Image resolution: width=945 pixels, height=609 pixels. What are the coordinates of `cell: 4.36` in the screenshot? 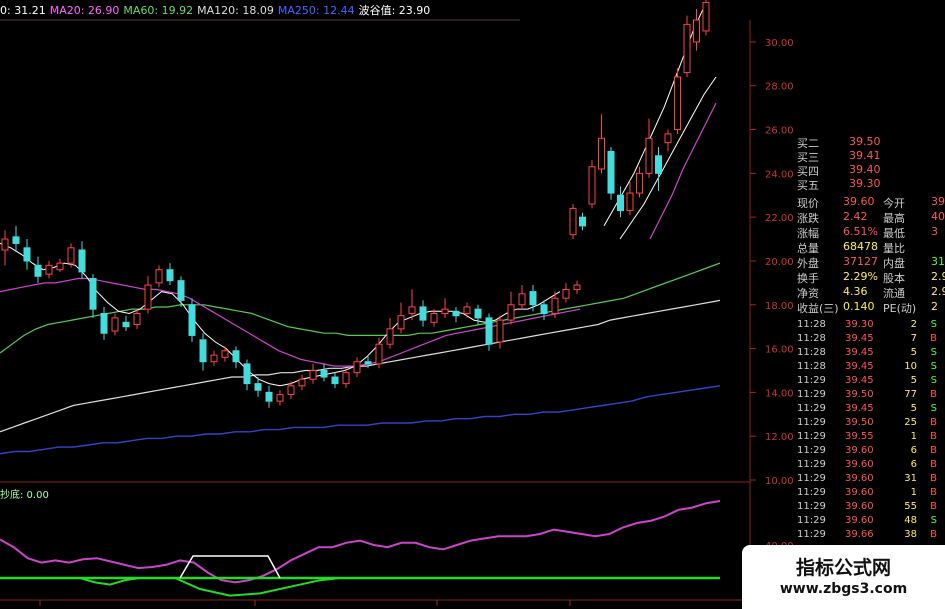 It's located at (855, 291).